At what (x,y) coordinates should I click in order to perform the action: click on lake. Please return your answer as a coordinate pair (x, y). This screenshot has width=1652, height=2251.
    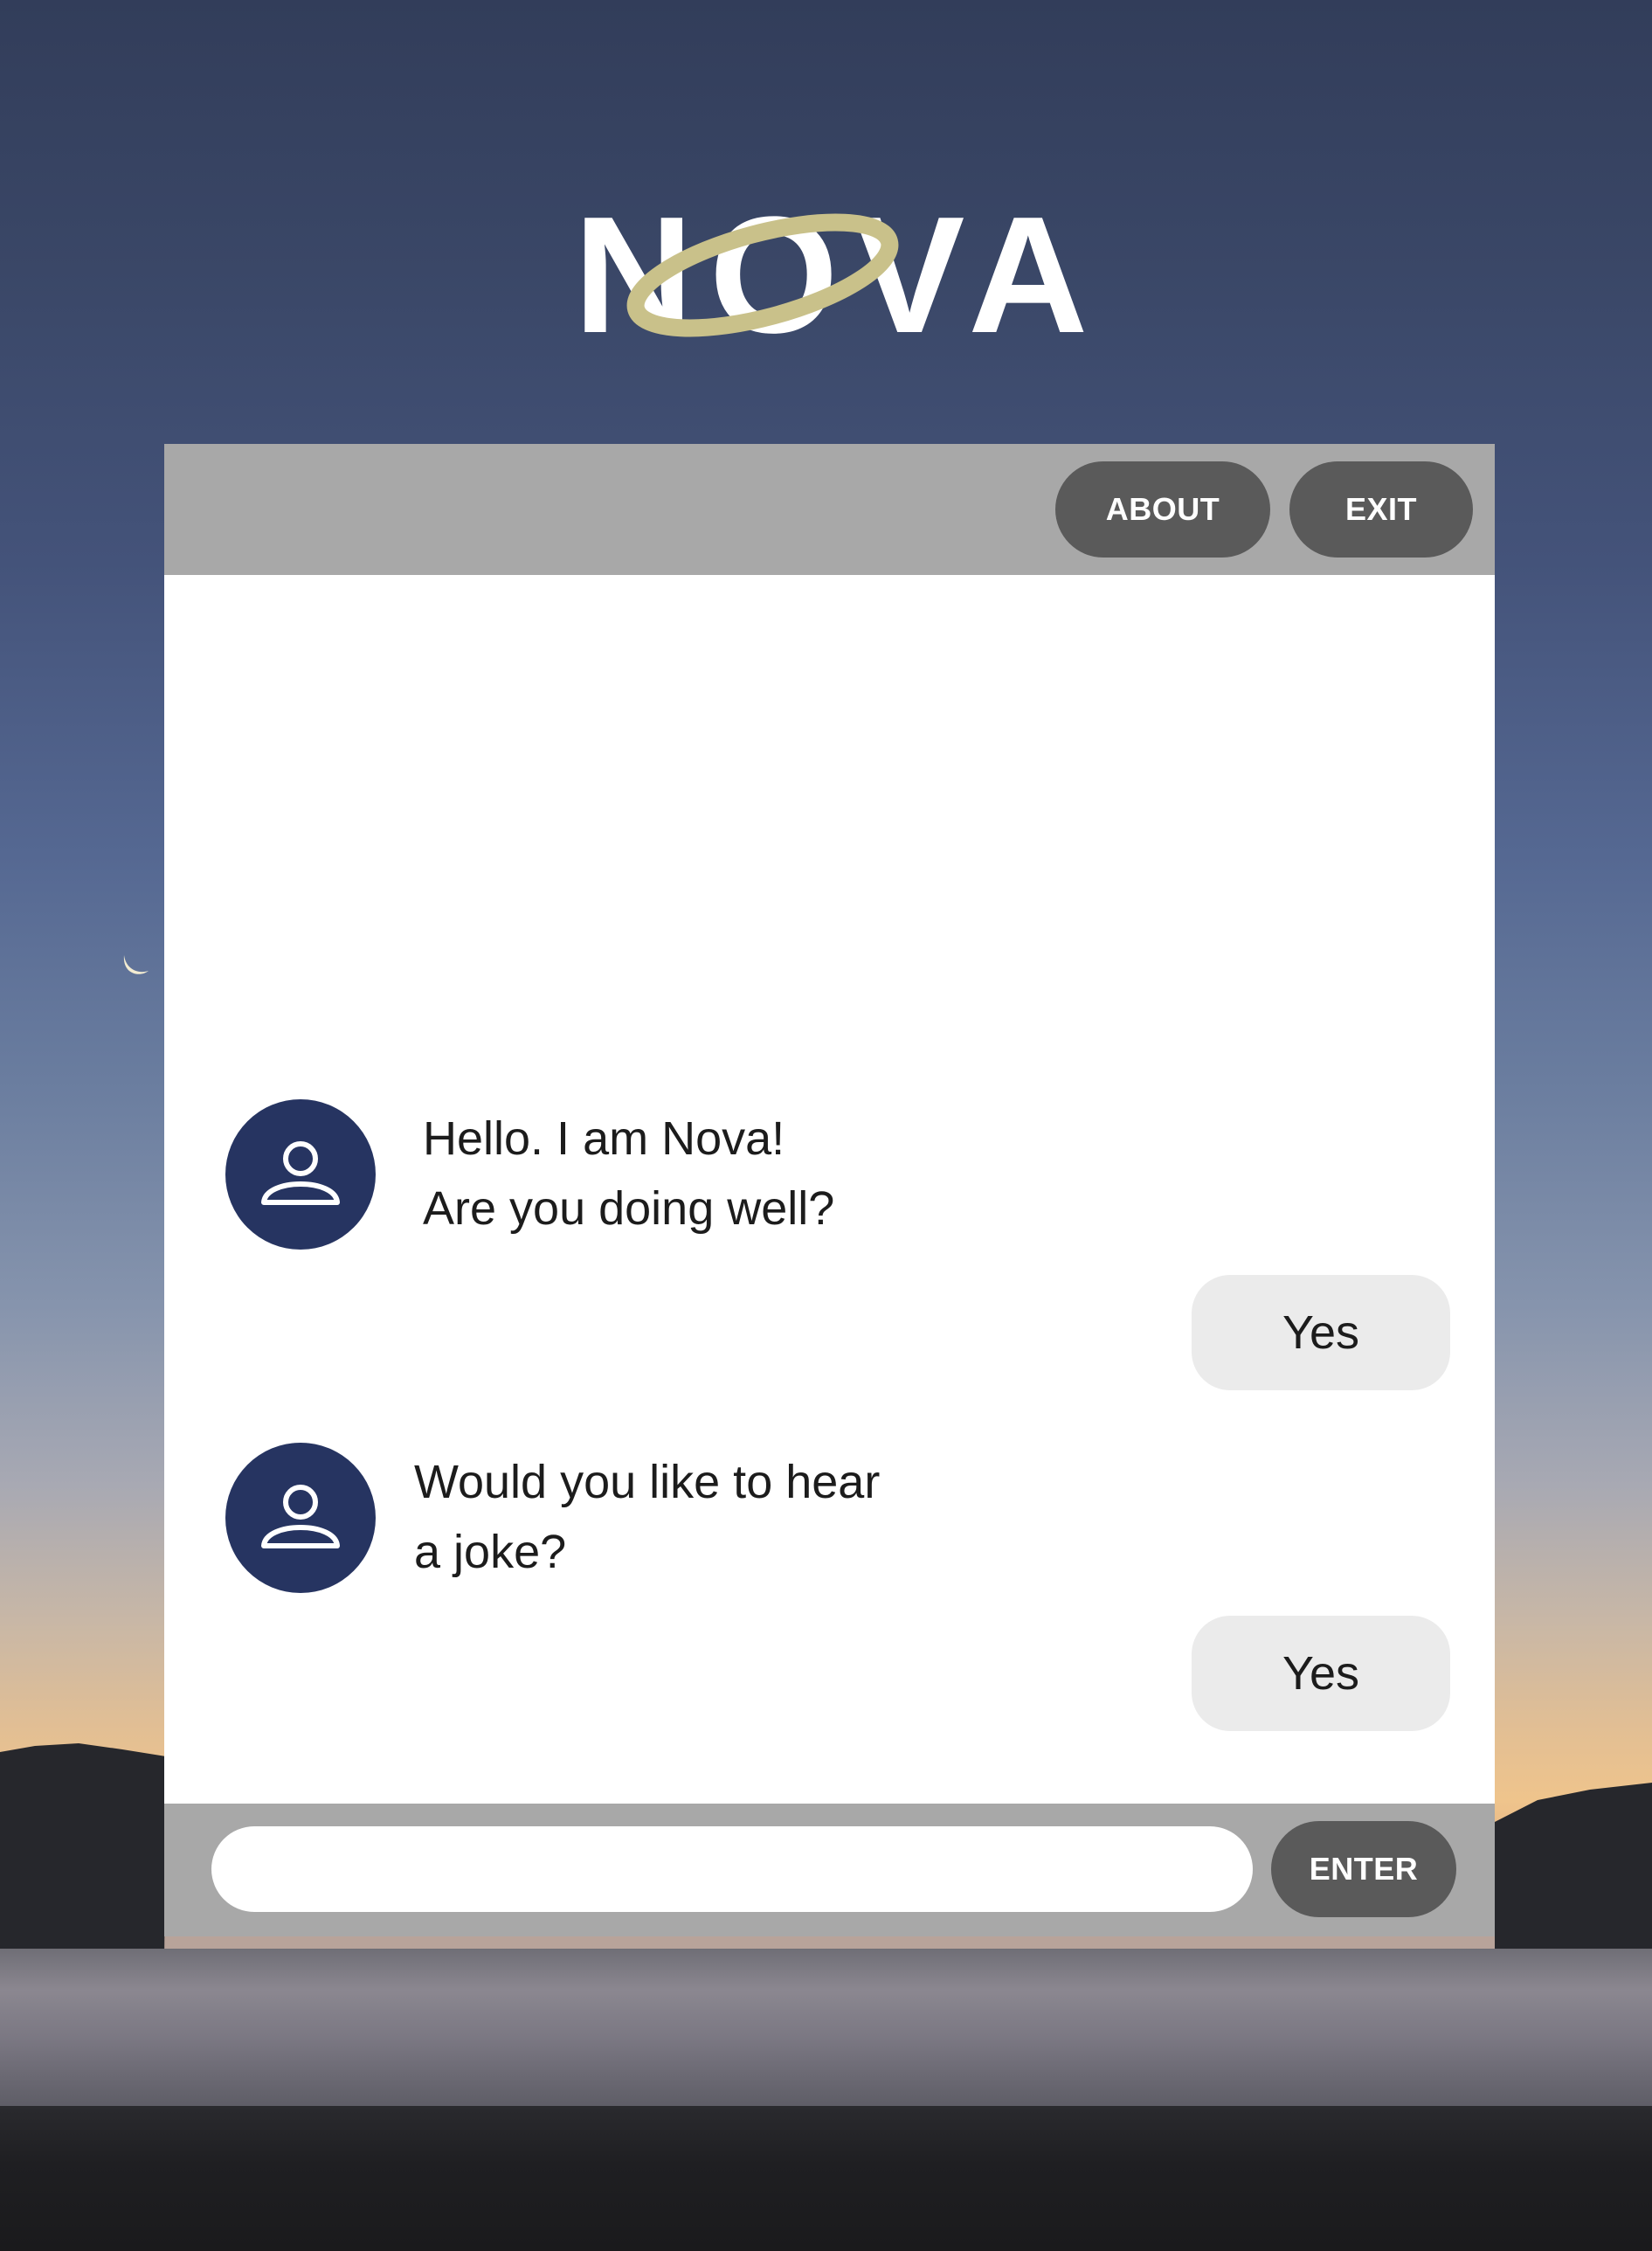
    Looking at the image, I should click on (826, 2032).